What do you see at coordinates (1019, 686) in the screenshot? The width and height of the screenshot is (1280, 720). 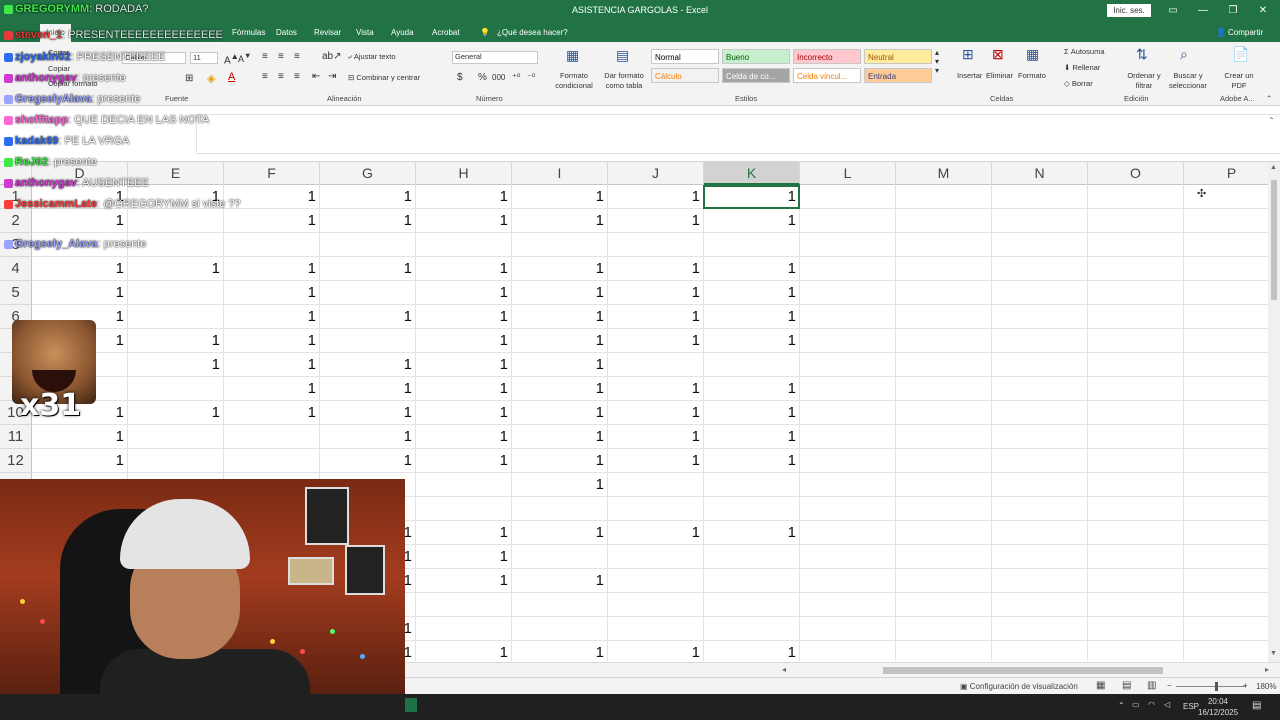 I see `display-settings-button: ▣ Configuración de visualización` at bounding box center [1019, 686].